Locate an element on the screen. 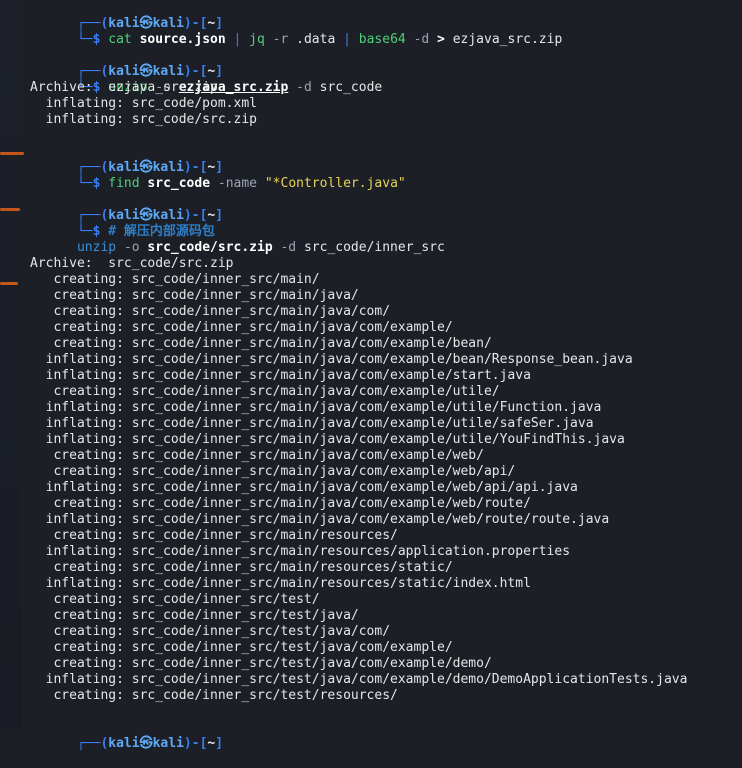 The height and width of the screenshot is (768, 742). redirect-symbol: > is located at coordinates (441, 39).